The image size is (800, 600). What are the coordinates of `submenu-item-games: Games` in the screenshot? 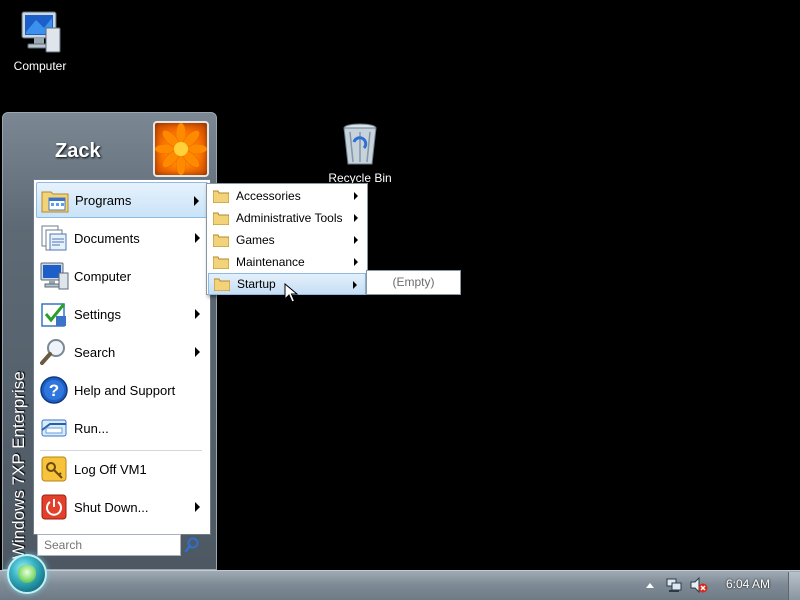 It's located at (287, 240).